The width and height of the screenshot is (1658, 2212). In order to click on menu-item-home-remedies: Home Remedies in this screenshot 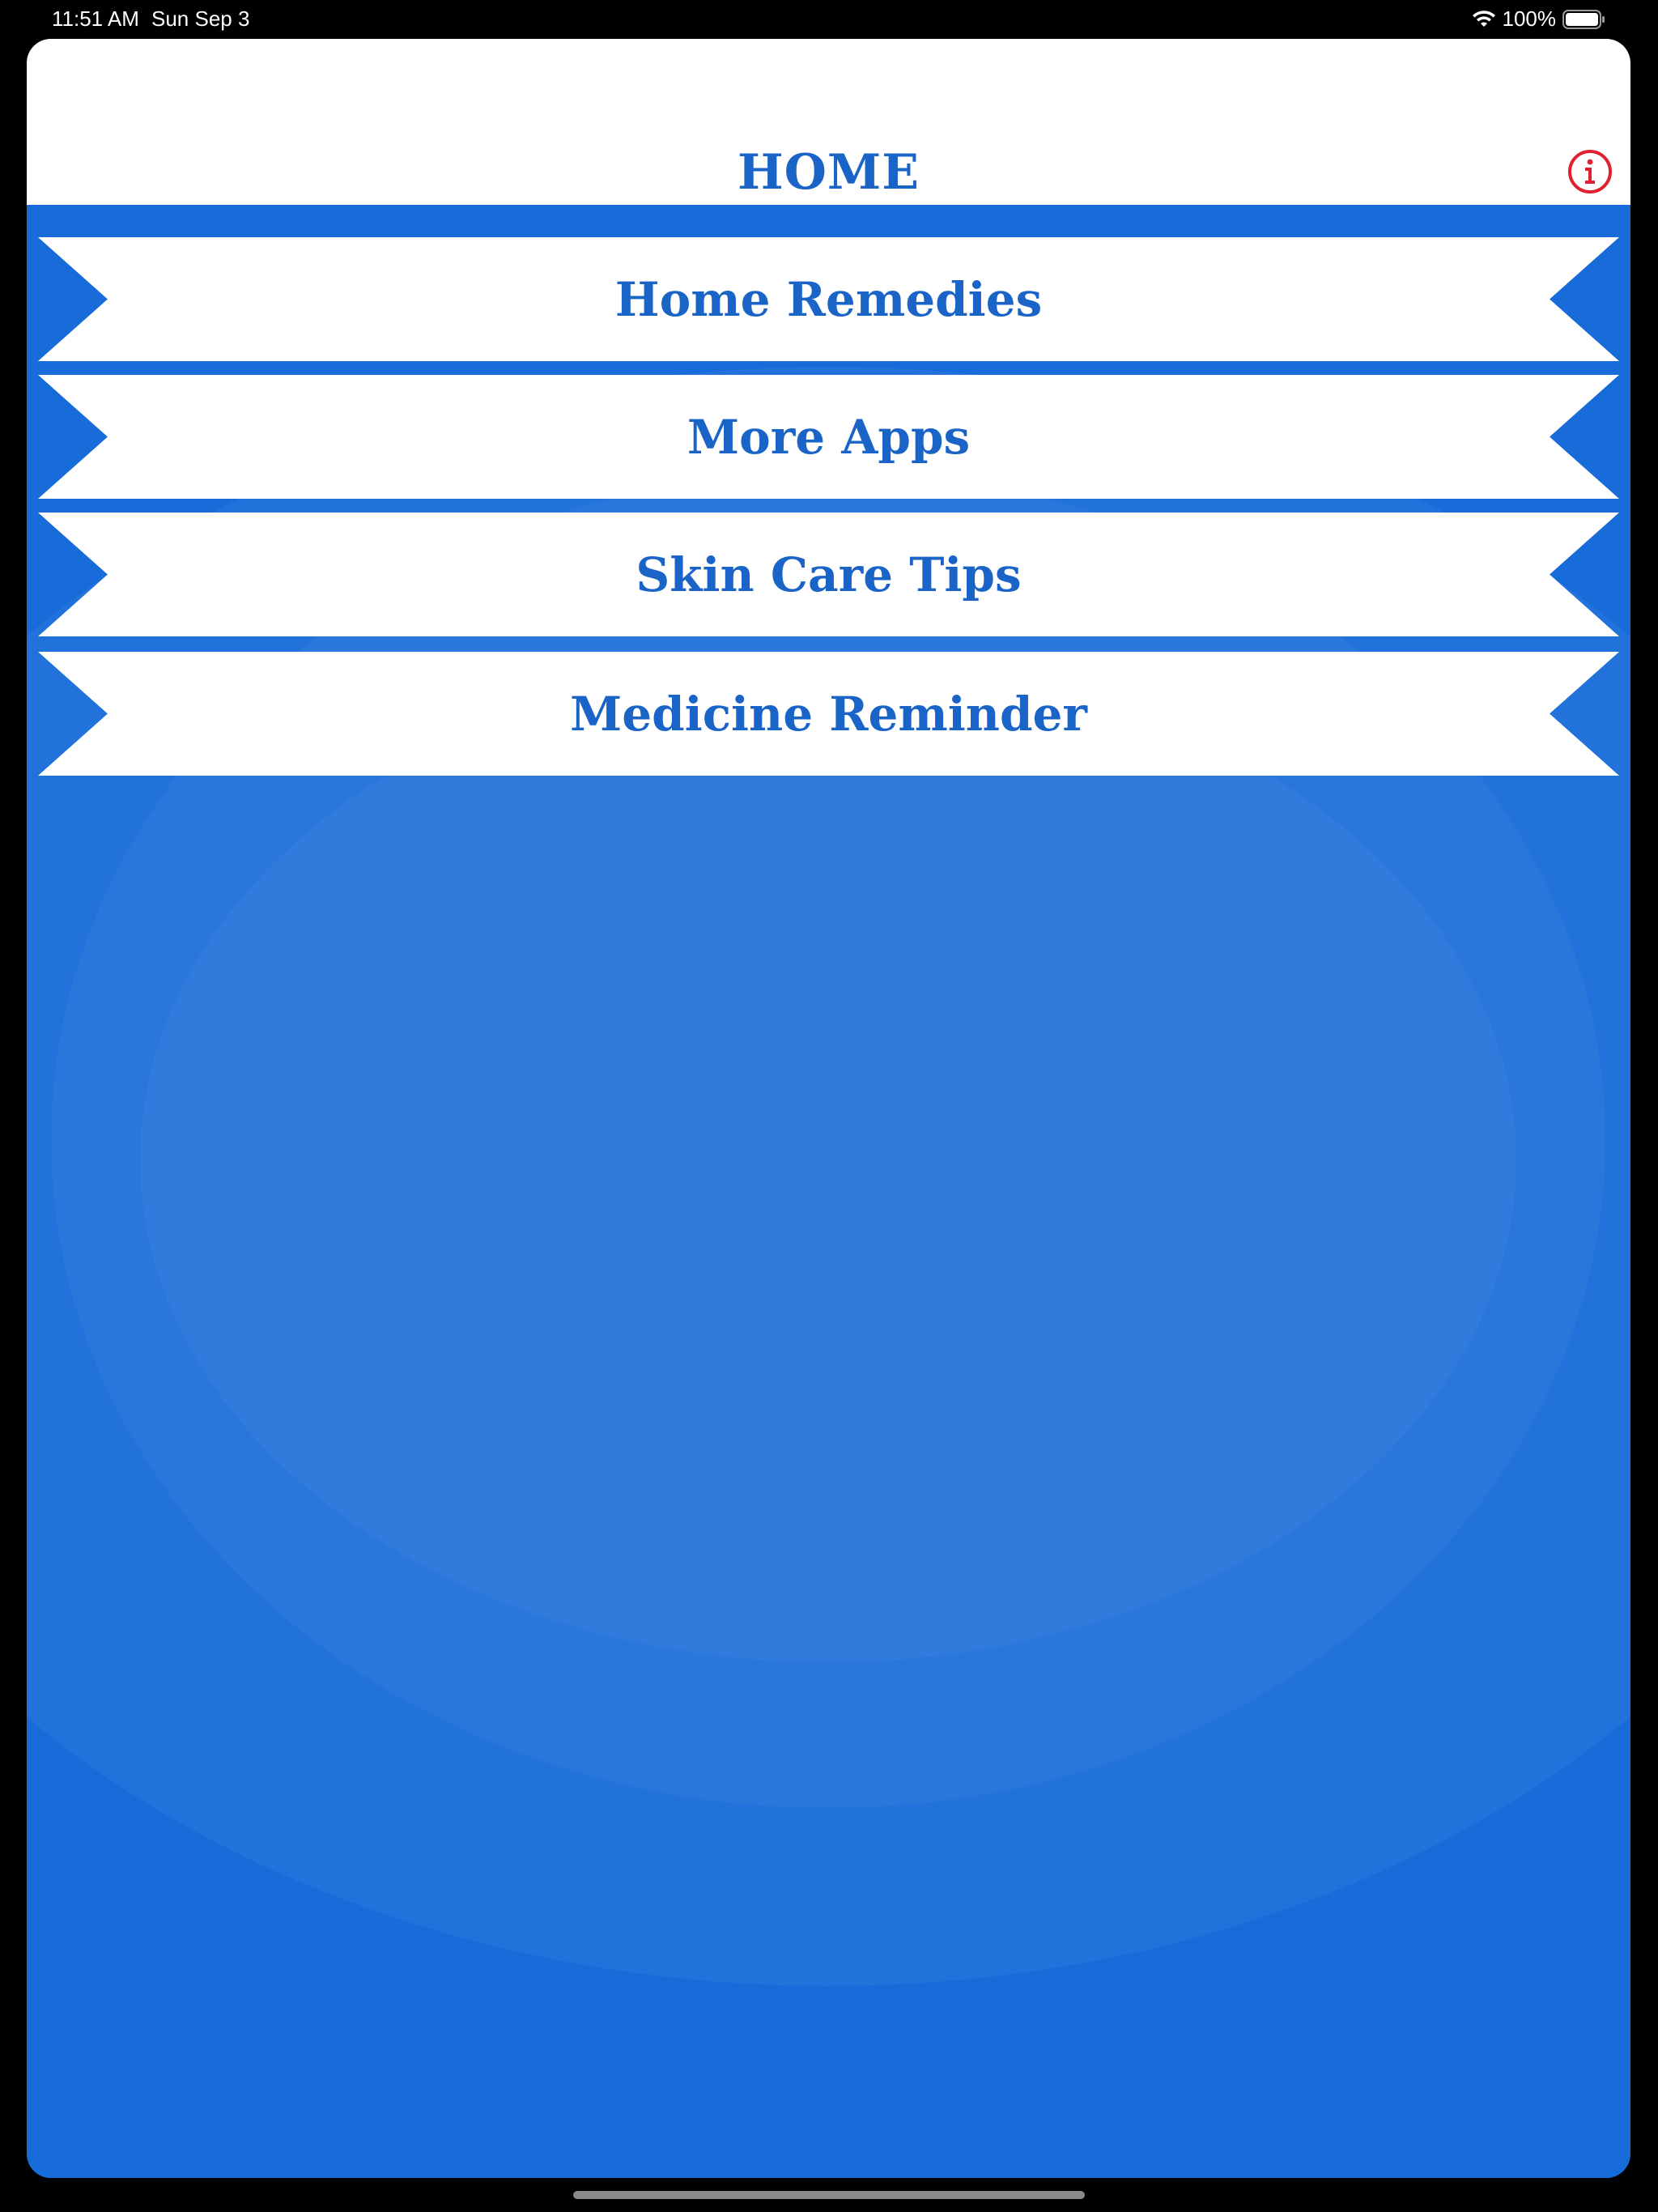, I will do `click(828, 299)`.